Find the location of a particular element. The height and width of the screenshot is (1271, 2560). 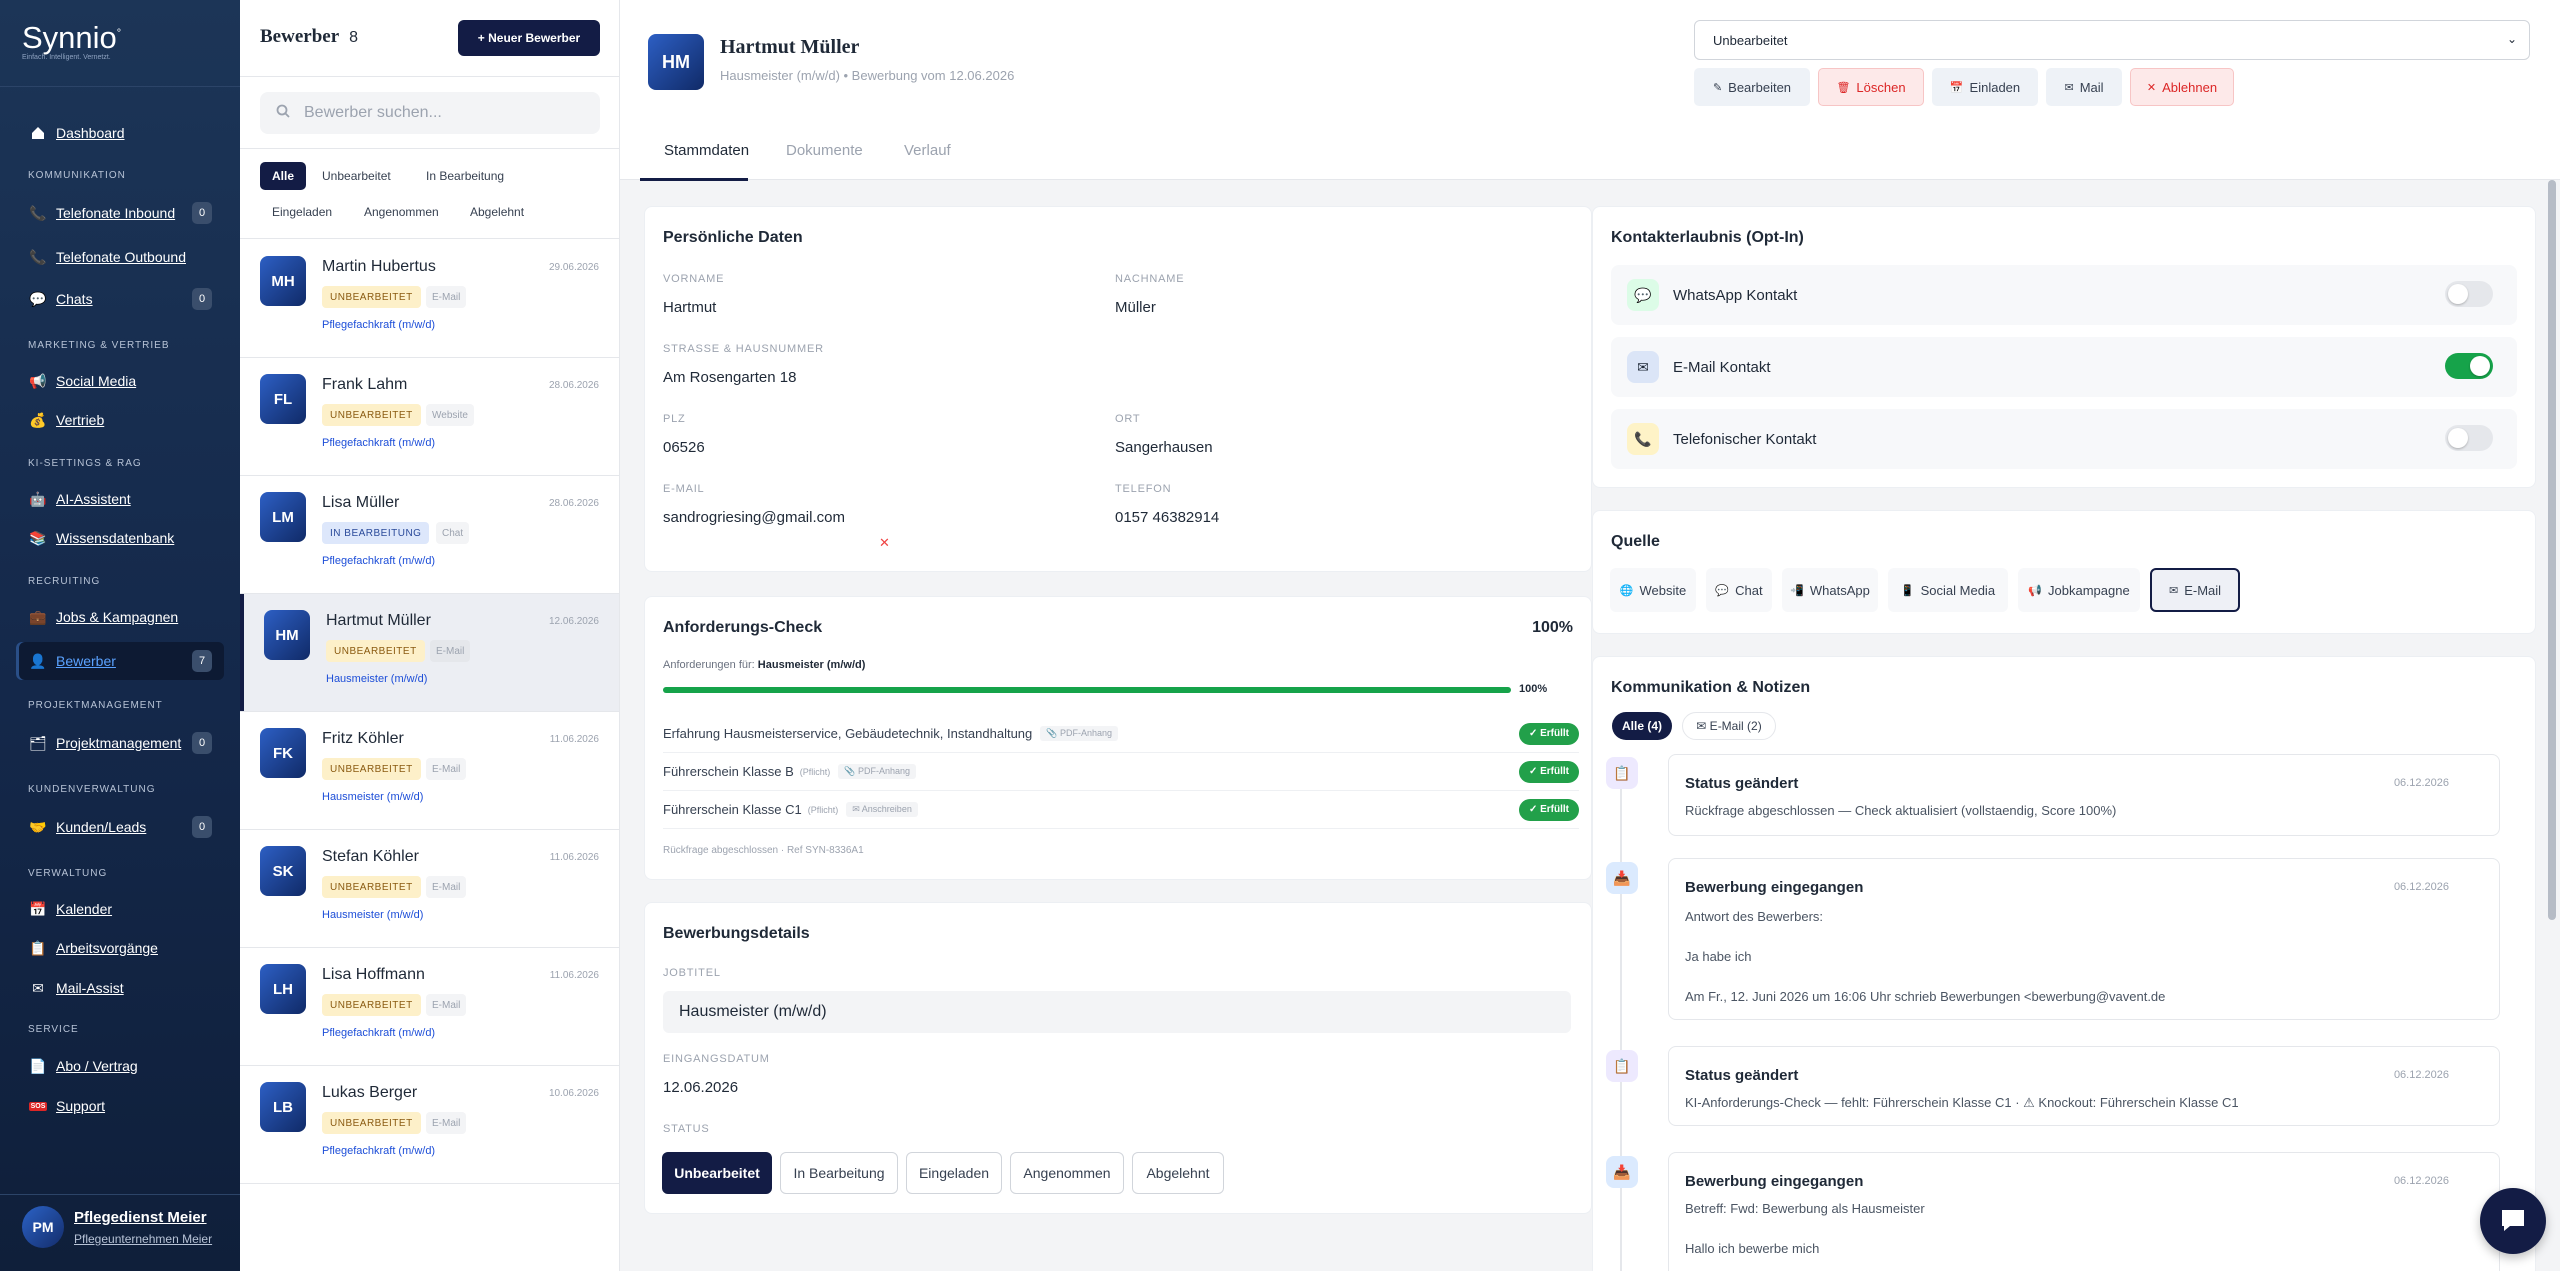

field-label: E-MAIL is located at coordinates (684, 489).